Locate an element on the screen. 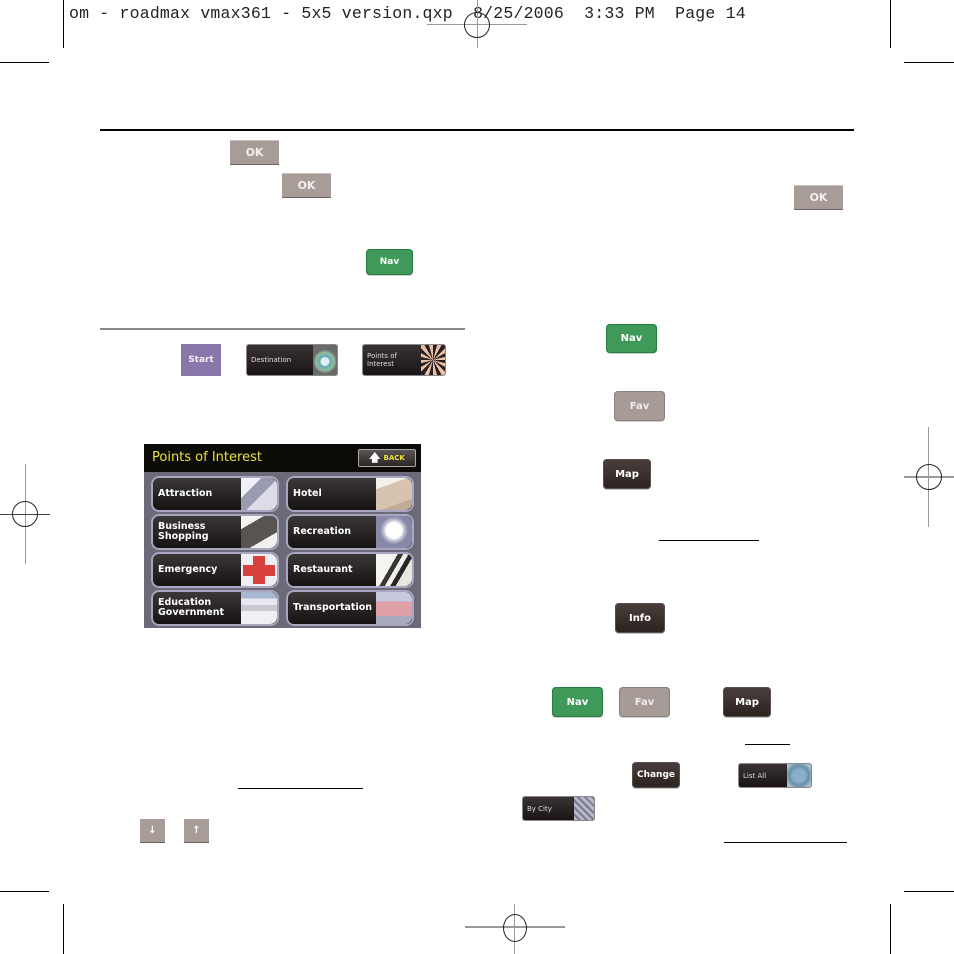 The width and height of the screenshot is (954, 954). category-attraction: Attraction is located at coordinates (215, 494).